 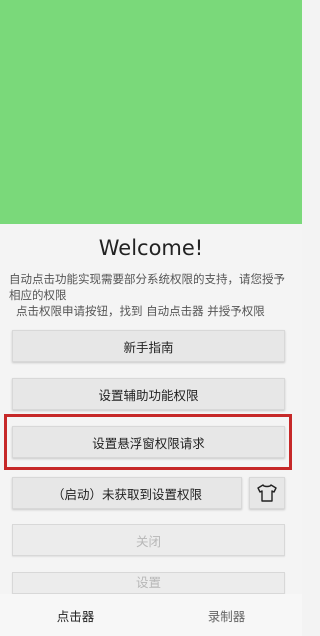 I want to click on close-button: 关闭, so click(x=148, y=540).